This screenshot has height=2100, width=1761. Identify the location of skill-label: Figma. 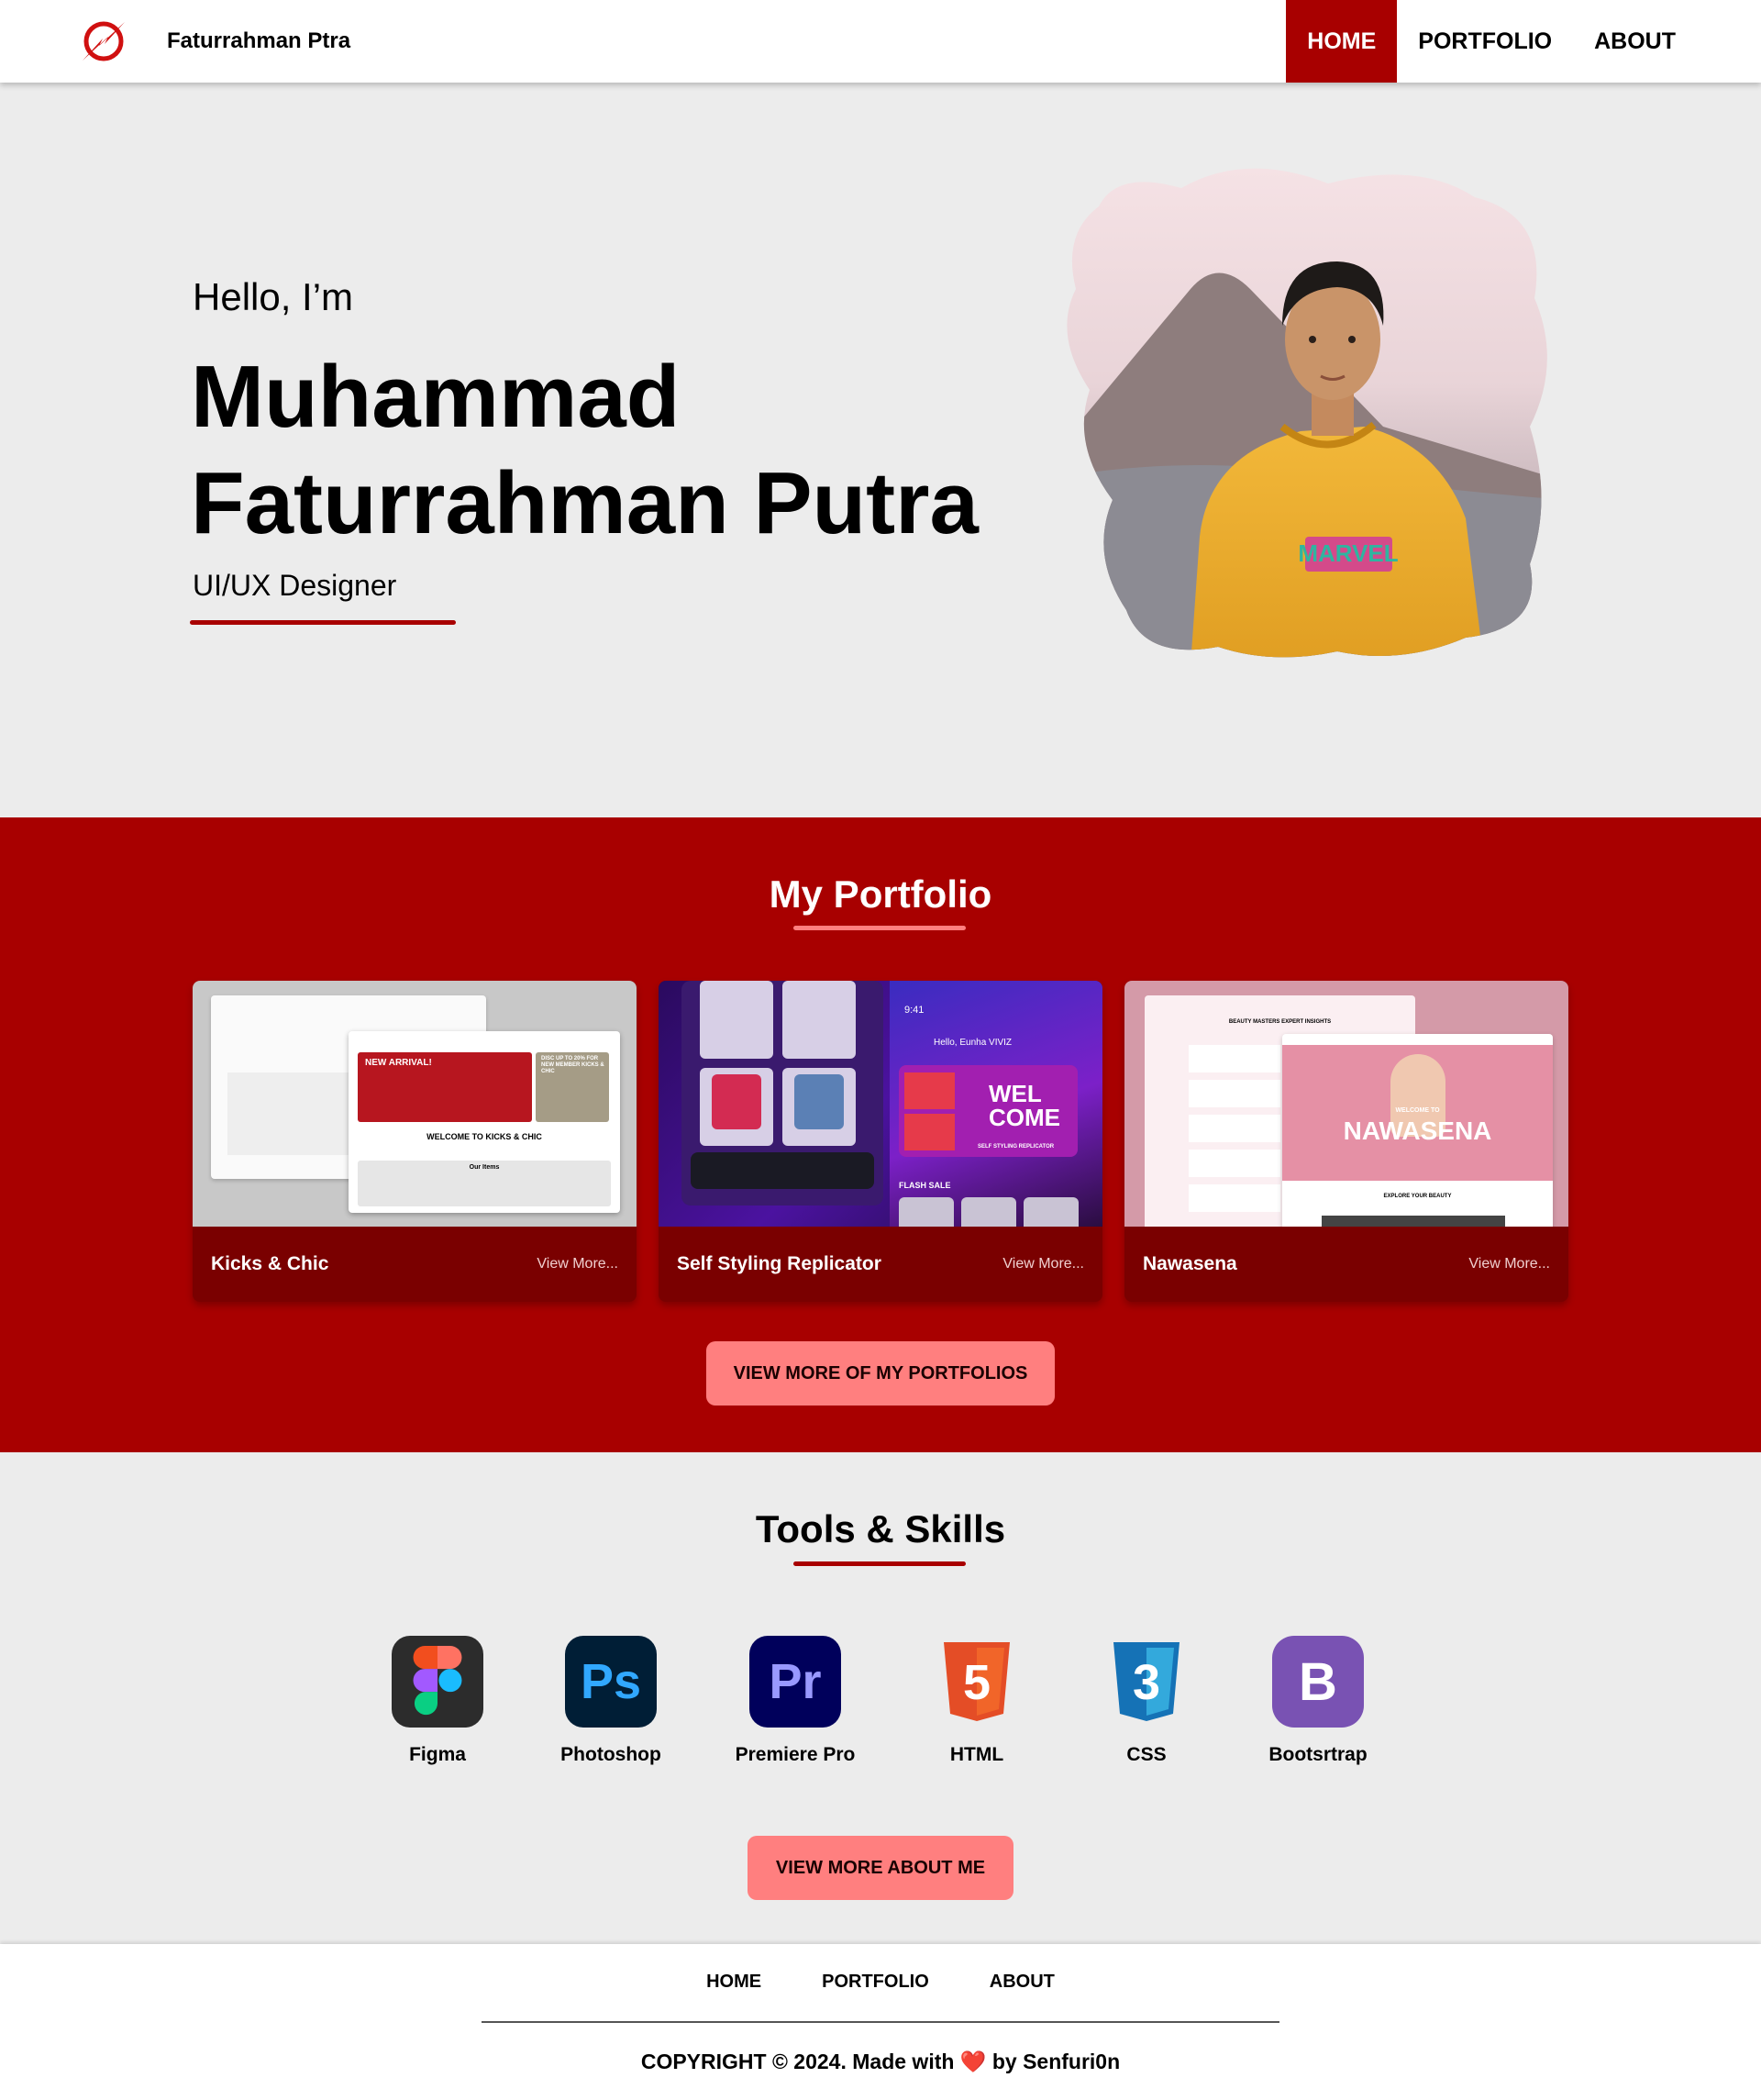
(438, 1755).